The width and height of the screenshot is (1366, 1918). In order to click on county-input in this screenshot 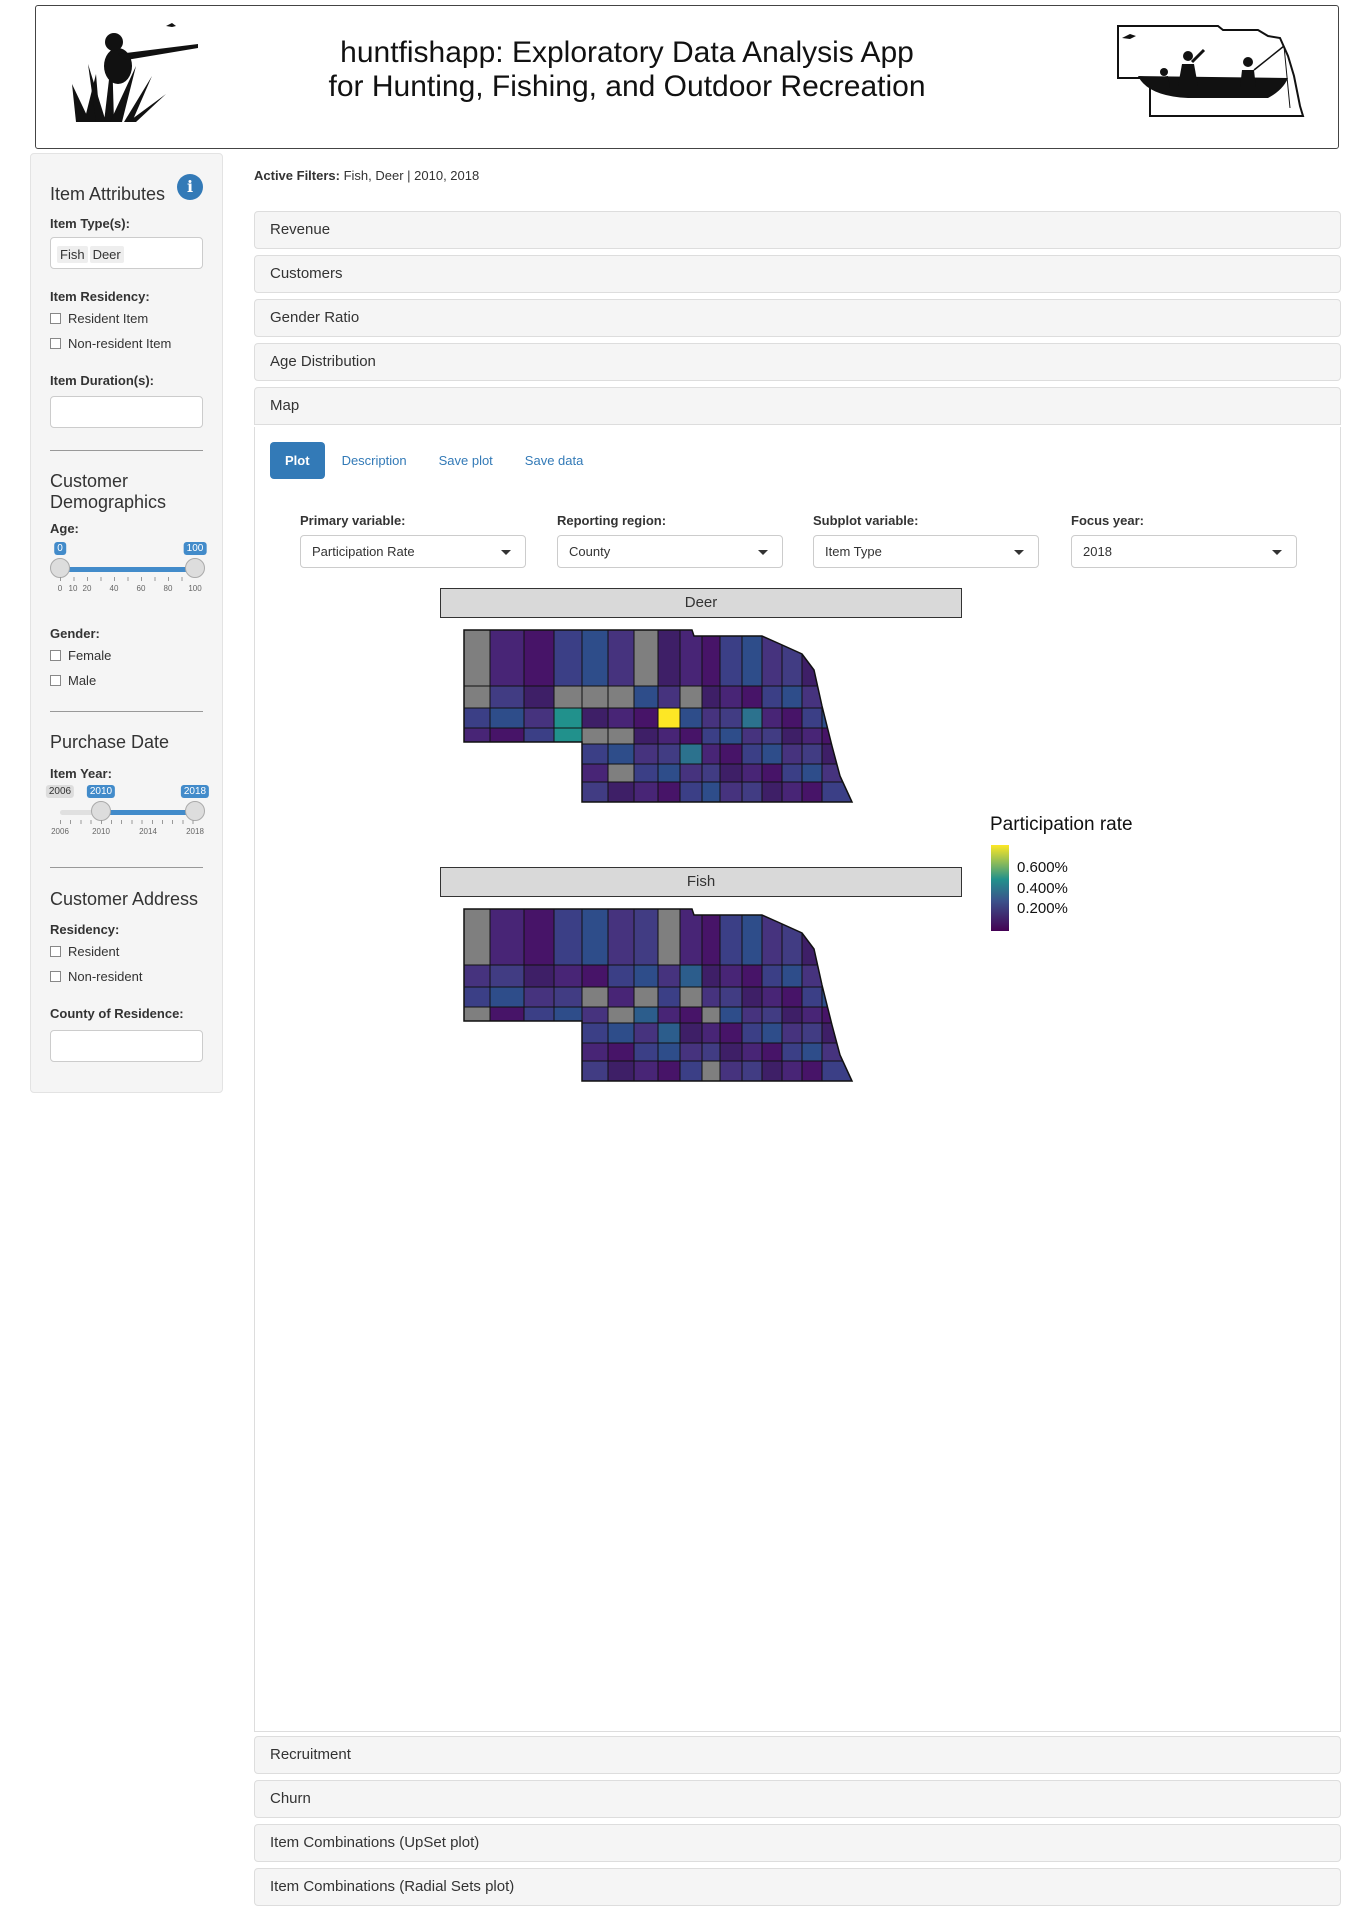, I will do `click(126, 1046)`.